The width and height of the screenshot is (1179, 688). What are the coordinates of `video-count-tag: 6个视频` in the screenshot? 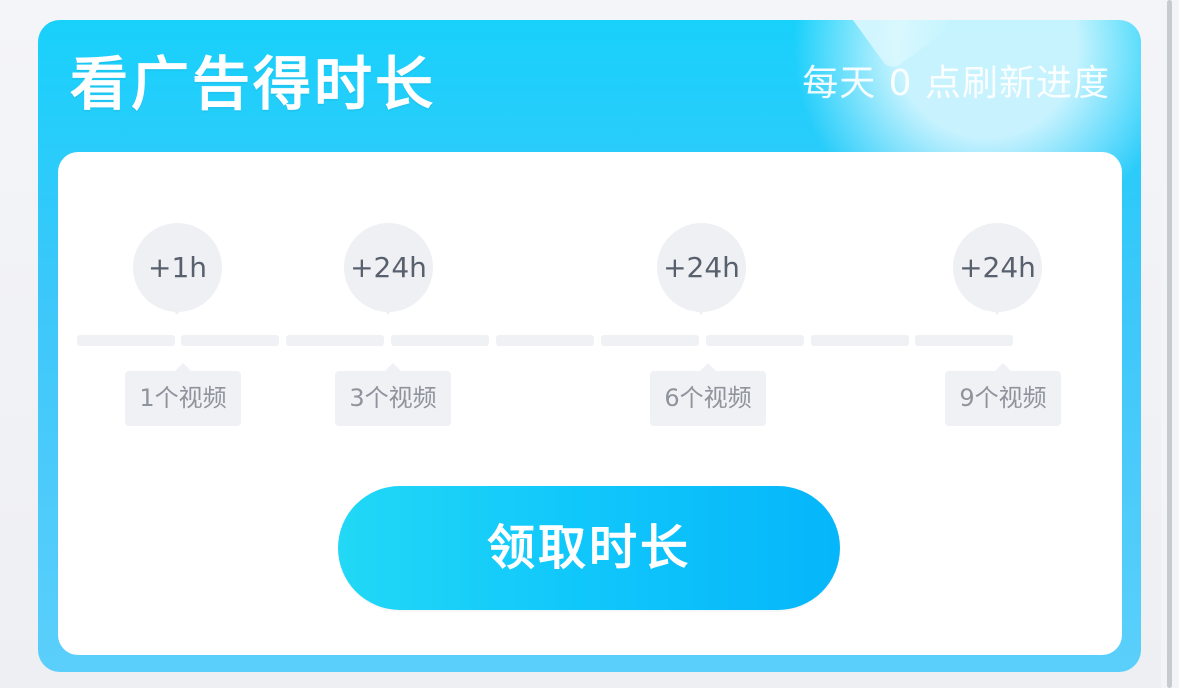 It's located at (708, 394).